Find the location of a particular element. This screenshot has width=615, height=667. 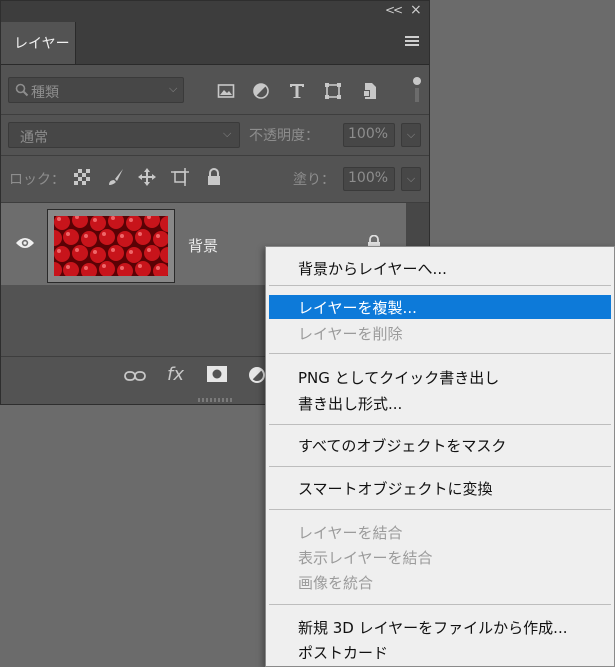

apples-image is located at coordinates (111, 246).